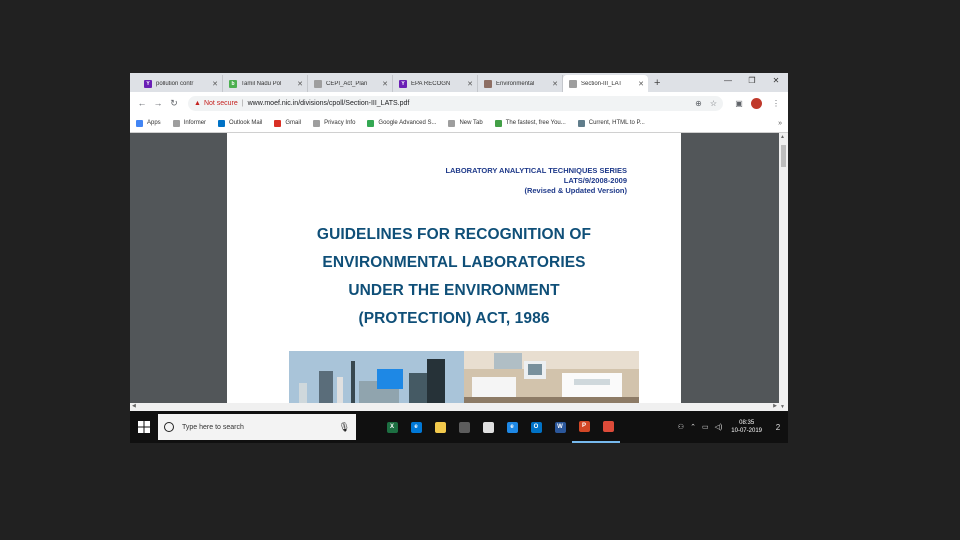 The width and height of the screenshot is (960, 540). I want to click on mail-icon, so click(488, 427).